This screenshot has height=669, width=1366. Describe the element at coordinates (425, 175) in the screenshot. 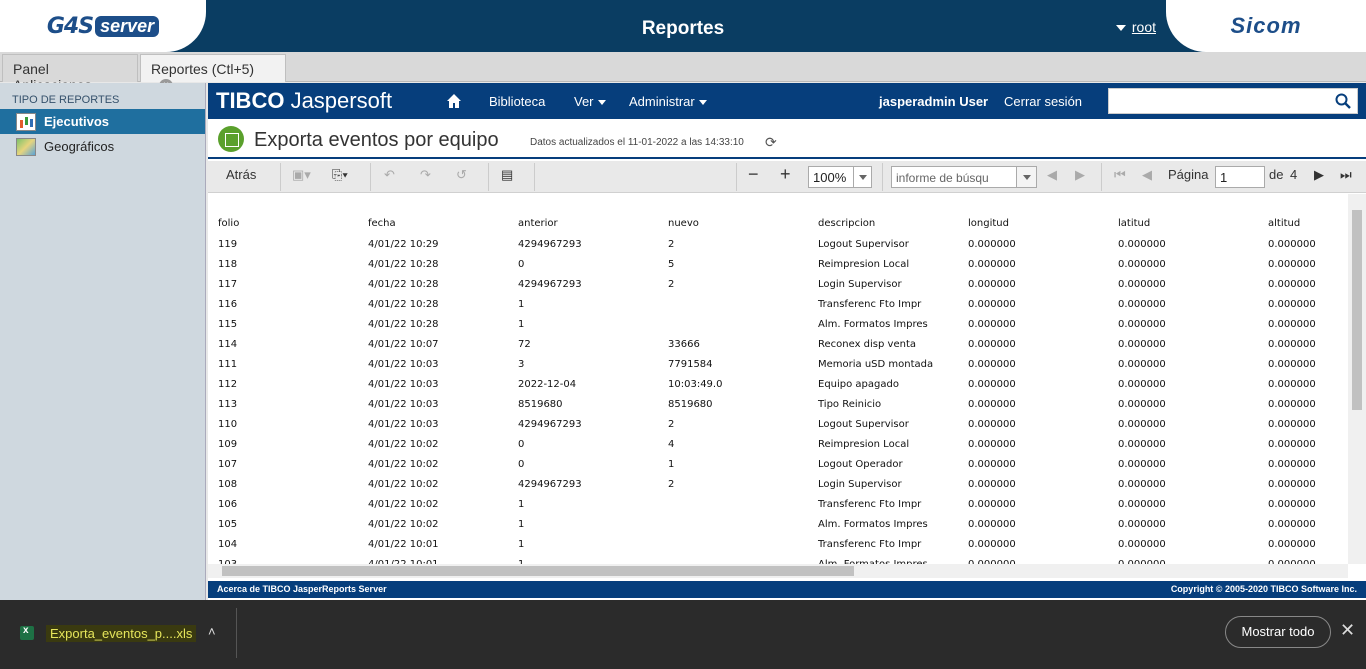

I see `redo-icon: ↷` at that location.